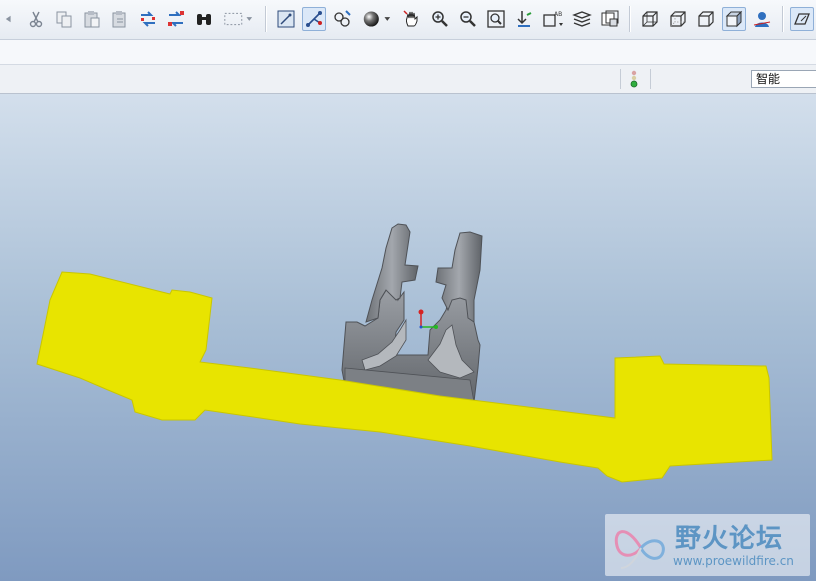 The image size is (816, 581). I want to click on plane-display-icon, so click(802, 19).